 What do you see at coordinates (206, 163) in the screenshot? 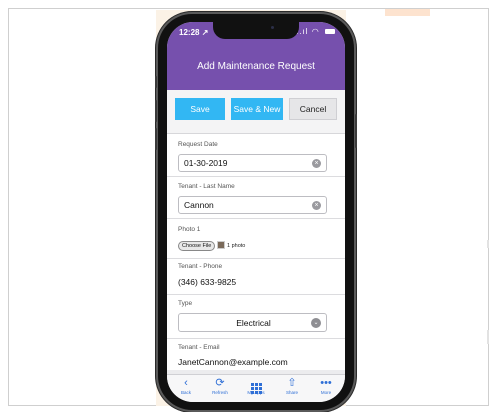
I see `request-date-value: 01-30-2019` at bounding box center [206, 163].